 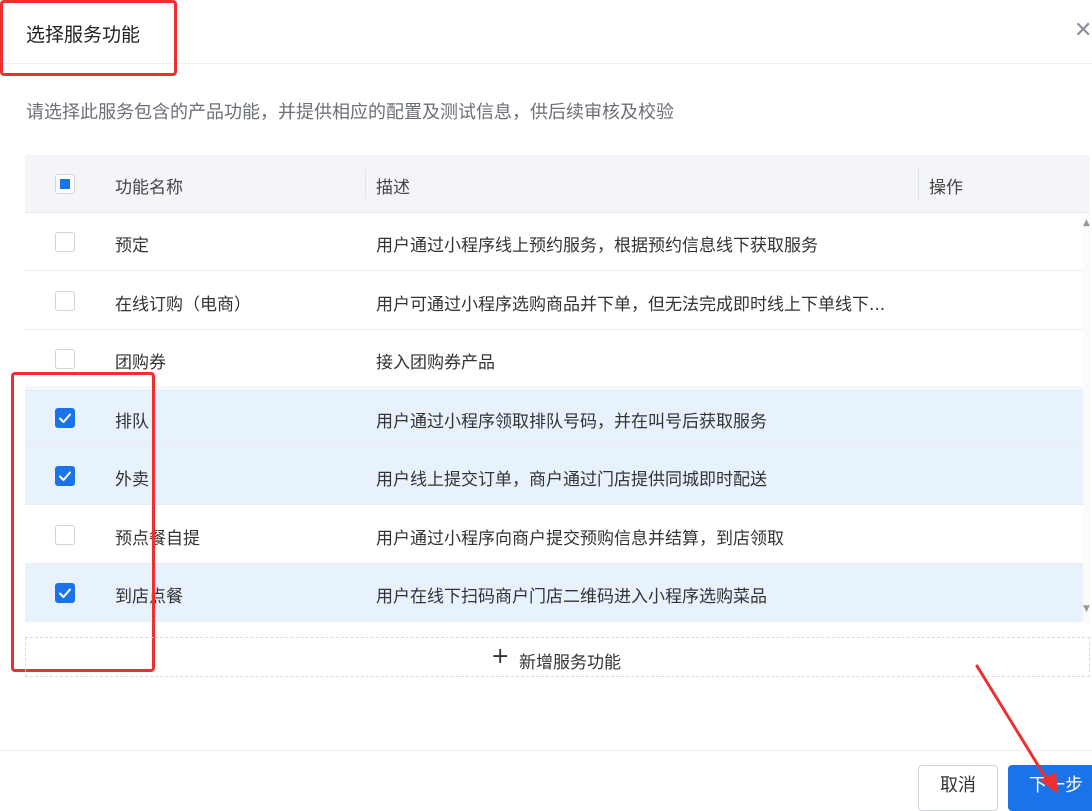 I want to click on row-description: 用户在线下扫码商户门店二维码进入小程序选购菜品, so click(x=571, y=597).